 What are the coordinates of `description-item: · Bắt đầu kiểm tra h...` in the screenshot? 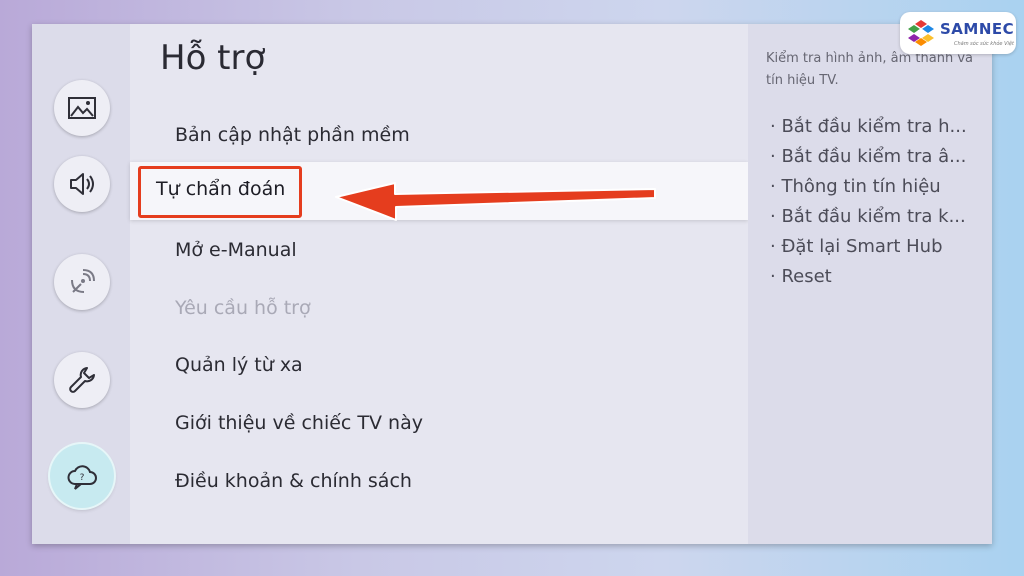 It's located at (868, 126).